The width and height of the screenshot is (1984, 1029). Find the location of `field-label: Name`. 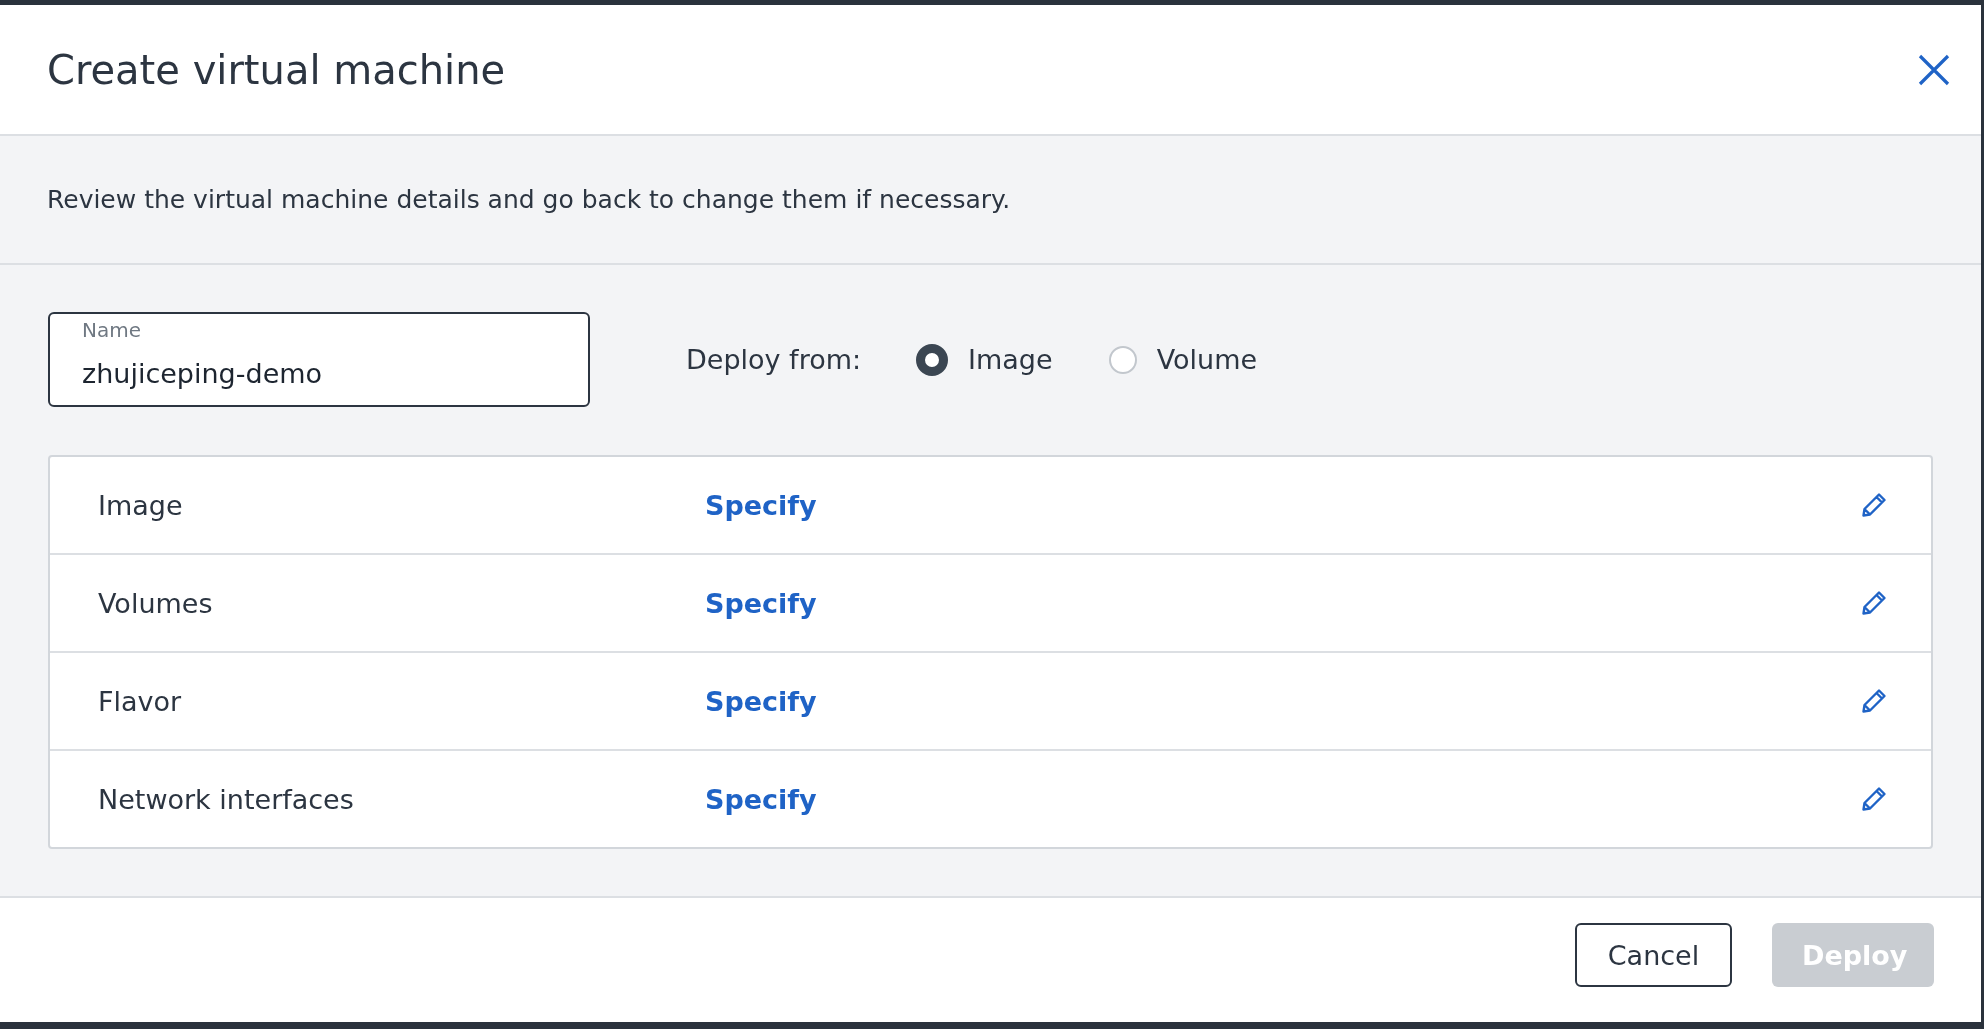

field-label: Name is located at coordinates (111, 330).